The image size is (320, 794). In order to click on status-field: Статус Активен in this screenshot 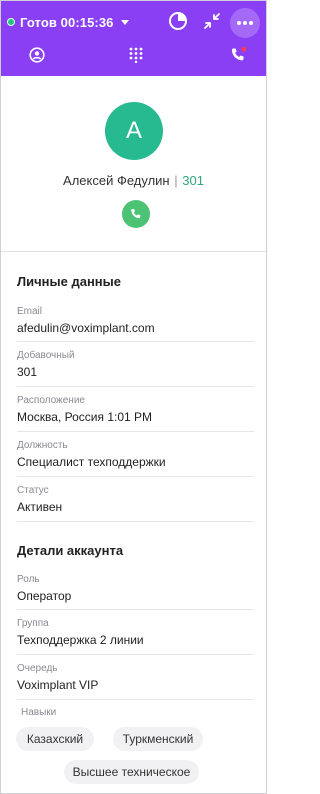, I will do `click(135, 500)`.